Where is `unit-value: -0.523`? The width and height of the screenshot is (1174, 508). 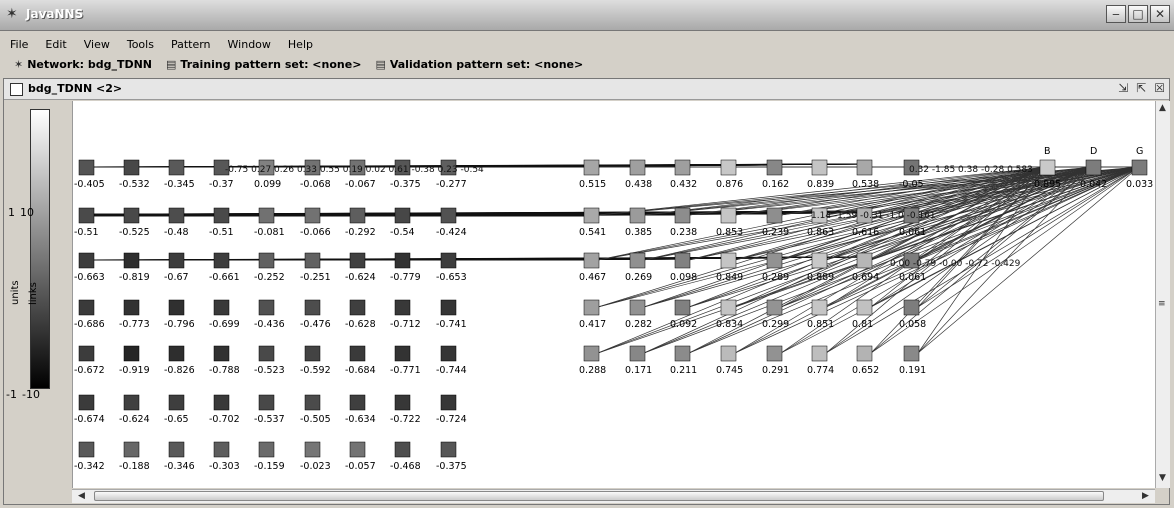 unit-value: -0.523 is located at coordinates (269, 370).